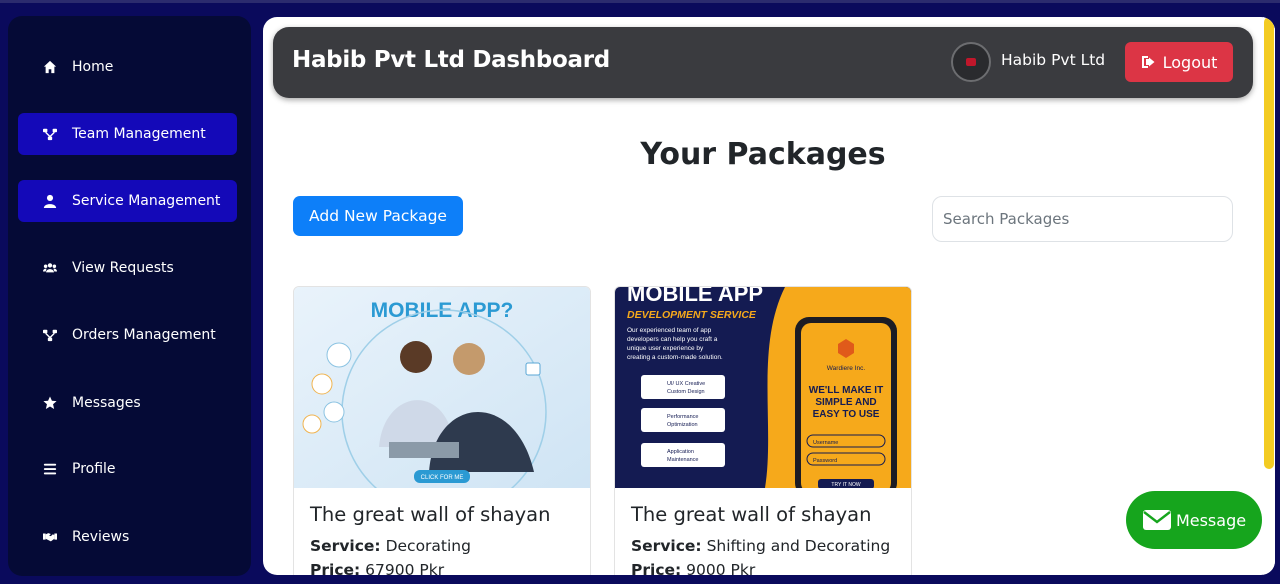 The height and width of the screenshot is (584, 1280). Describe the element at coordinates (106, 403) in the screenshot. I see `sidebar-item-label: Messages` at that location.